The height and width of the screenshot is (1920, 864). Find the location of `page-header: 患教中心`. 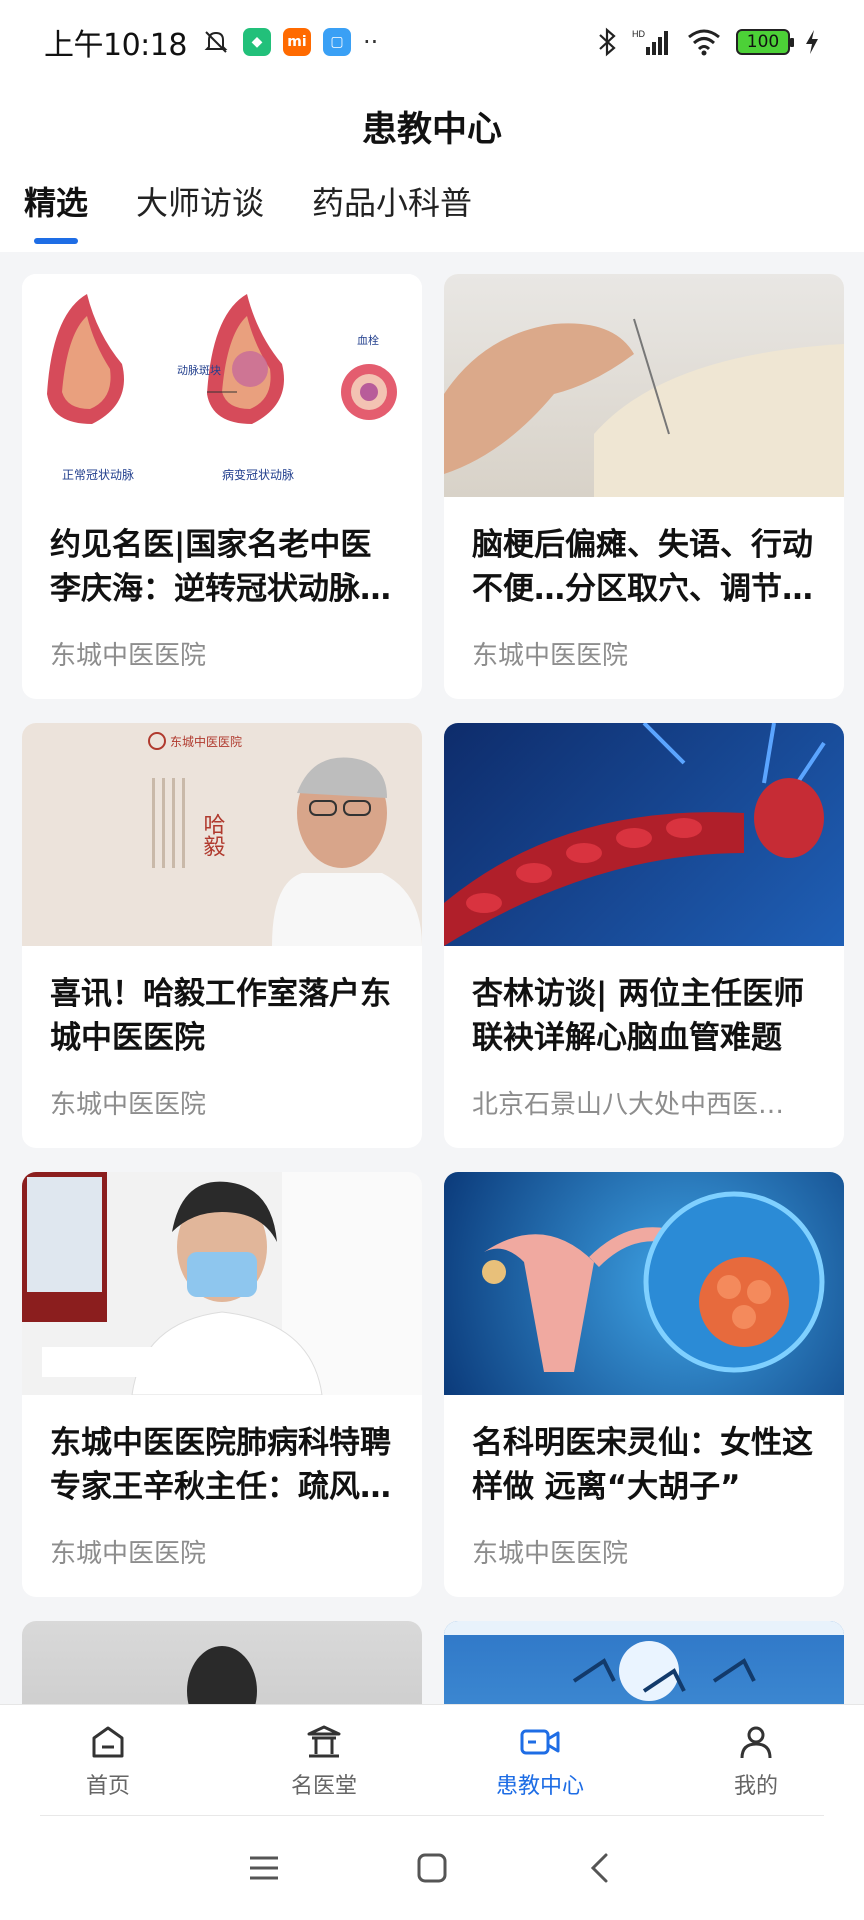

page-header: 患教中心 is located at coordinates (432, 126).